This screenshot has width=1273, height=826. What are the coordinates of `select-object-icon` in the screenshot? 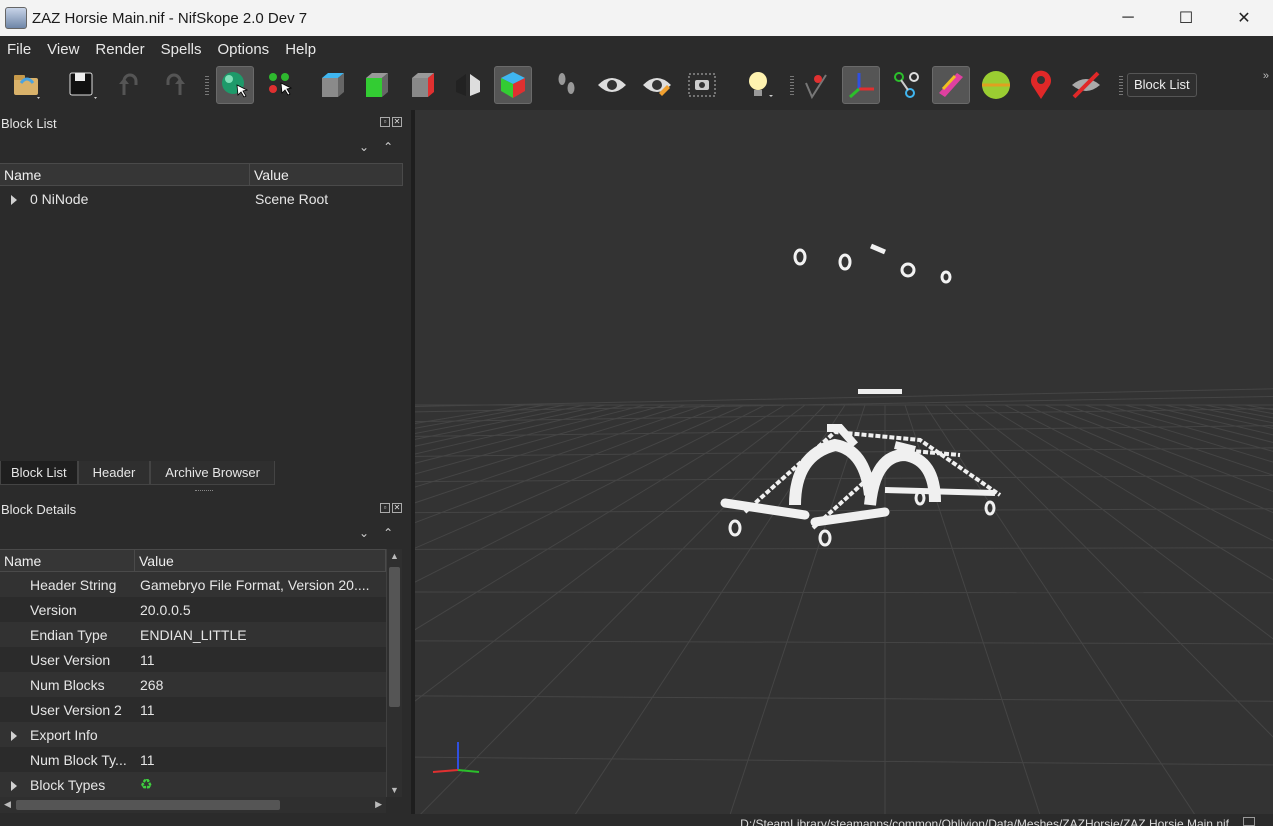 It's located at (235, 85).